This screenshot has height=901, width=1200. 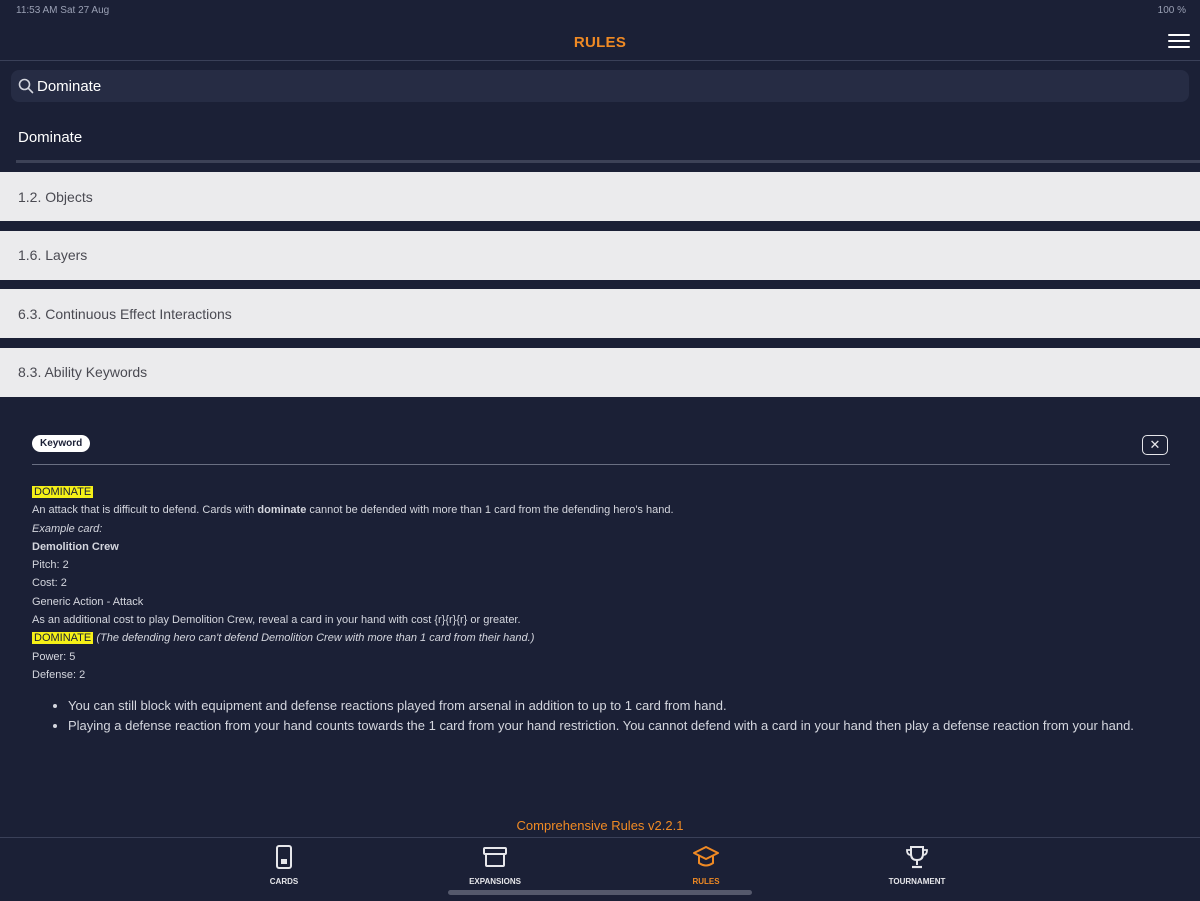 What do you see at coordinates (88, 601) in the screenshot?
I see `card-type: Generic Action - Attack` at bounding box center [88, 601].